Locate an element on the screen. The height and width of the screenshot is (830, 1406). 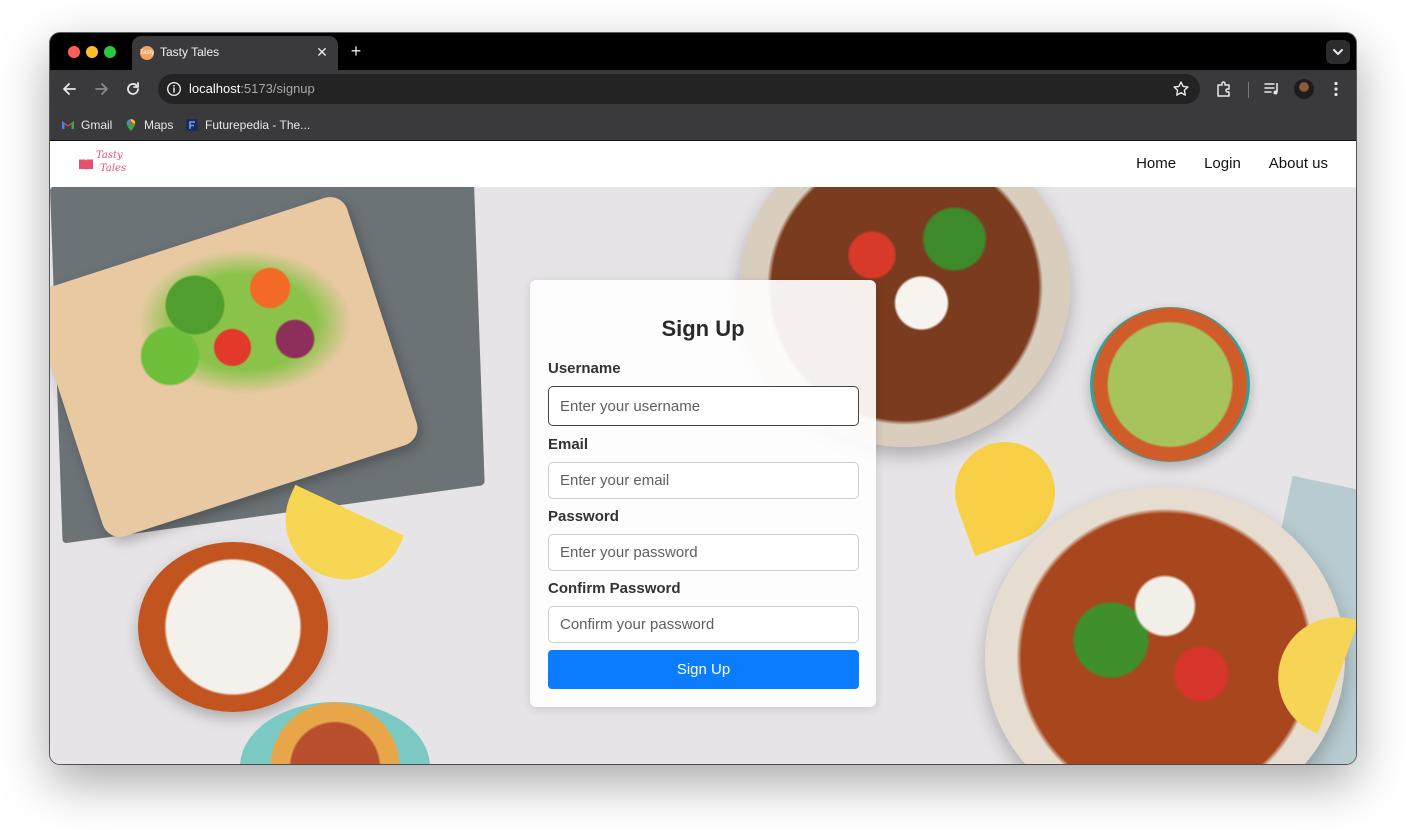
close-icon: ✕ is located at coordinates (322, 52).